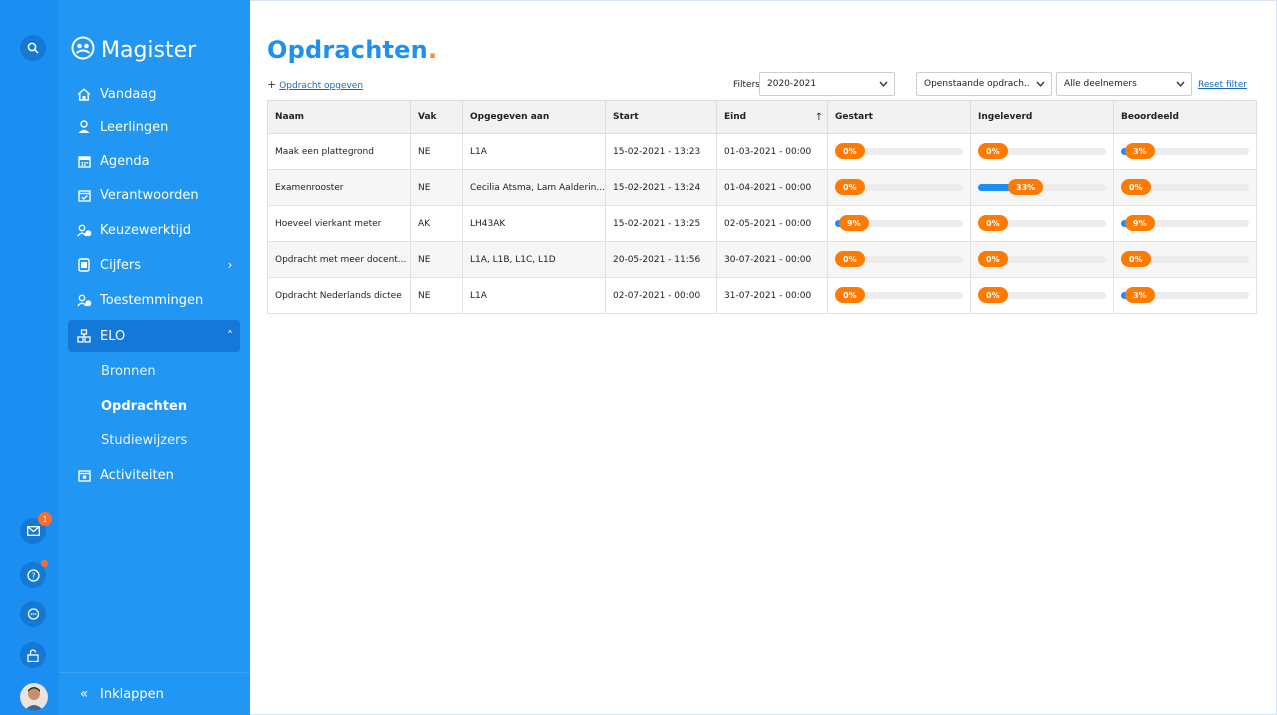  What do you see at coordinates (772, 223) in the screenshot?
I see `cell-eind: 02-05-2021 - 00:00` at bounding box center [772, 223].